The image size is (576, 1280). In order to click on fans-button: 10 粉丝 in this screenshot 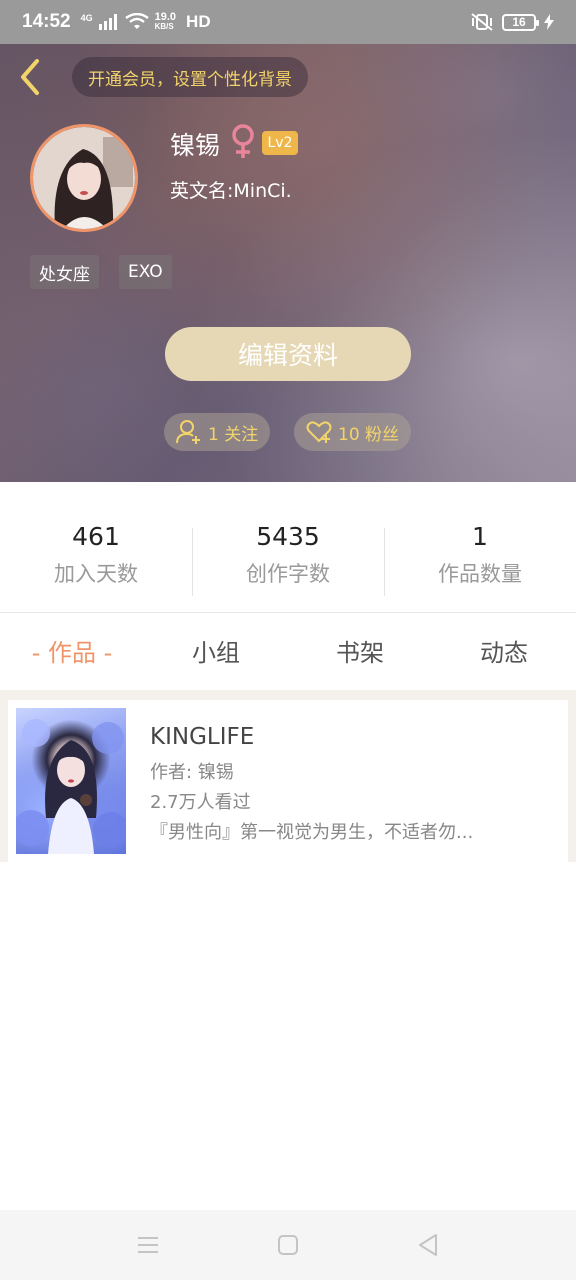, I will do `click(353, 432)`.